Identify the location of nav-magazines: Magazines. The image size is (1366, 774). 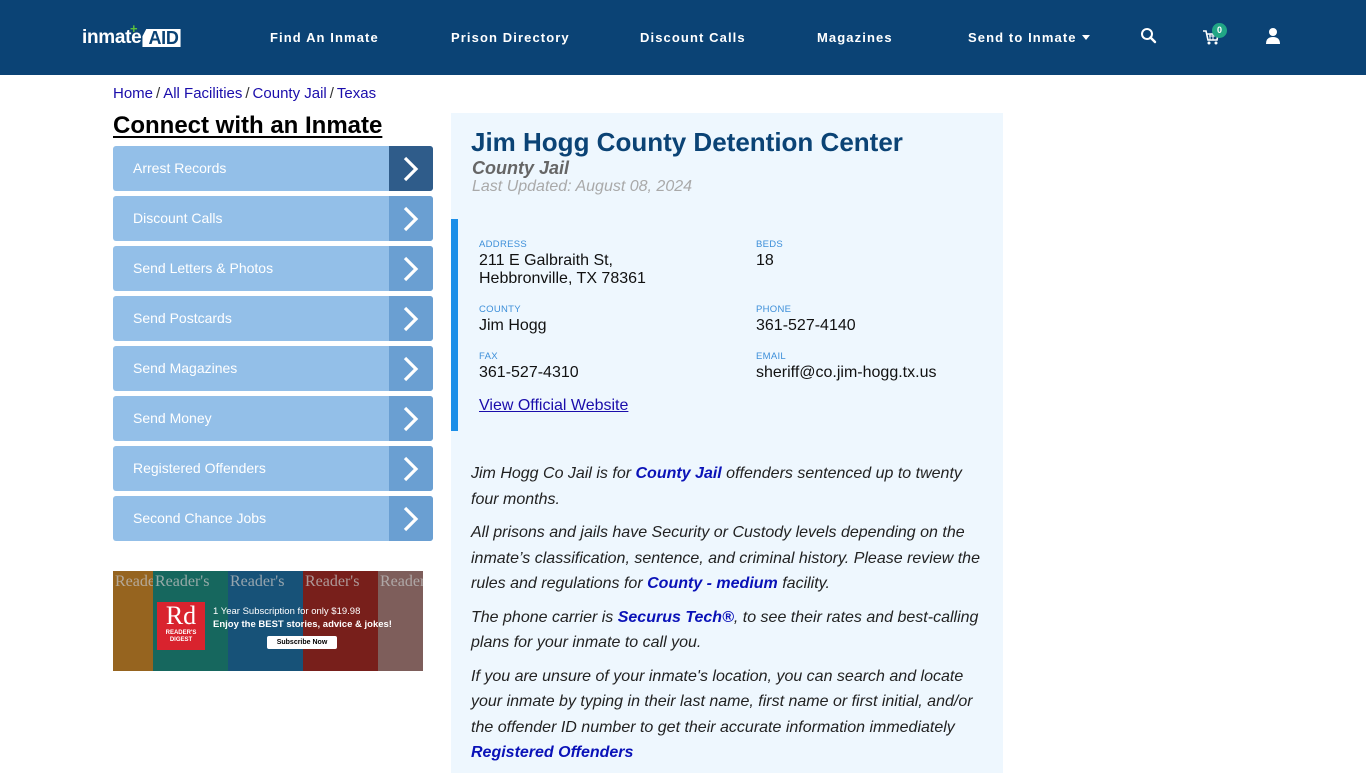
(855, 37).